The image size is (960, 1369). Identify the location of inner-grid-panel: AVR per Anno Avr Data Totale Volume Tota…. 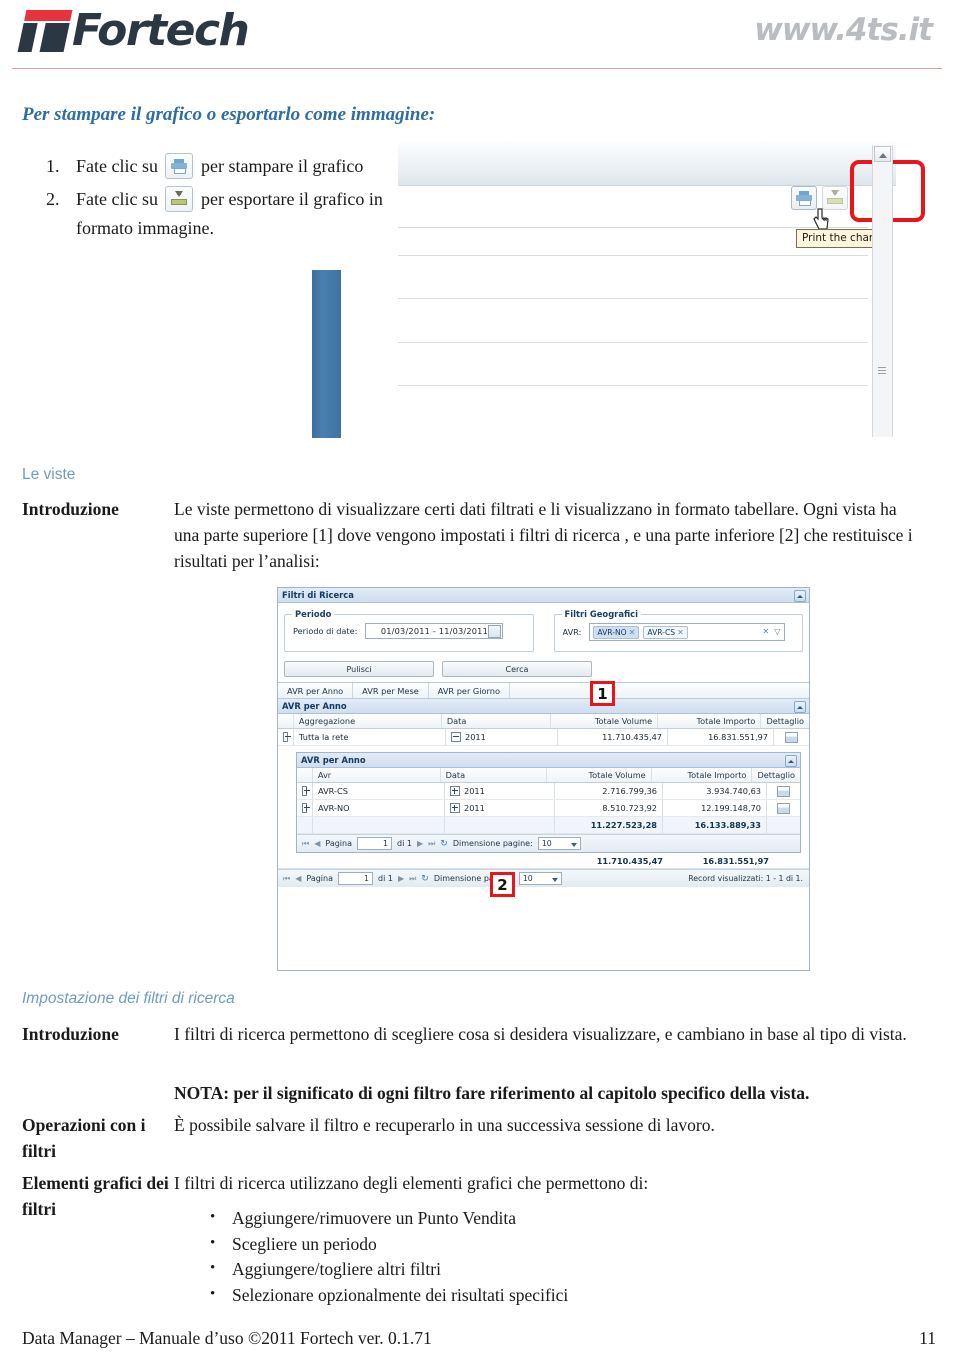
(548, 802).